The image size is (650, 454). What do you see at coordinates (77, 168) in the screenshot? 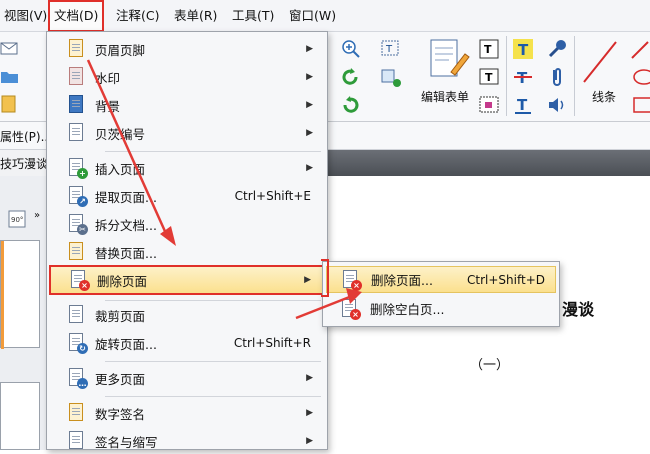
I see `insert-page-icon: +` at bounding box center [77, 168].